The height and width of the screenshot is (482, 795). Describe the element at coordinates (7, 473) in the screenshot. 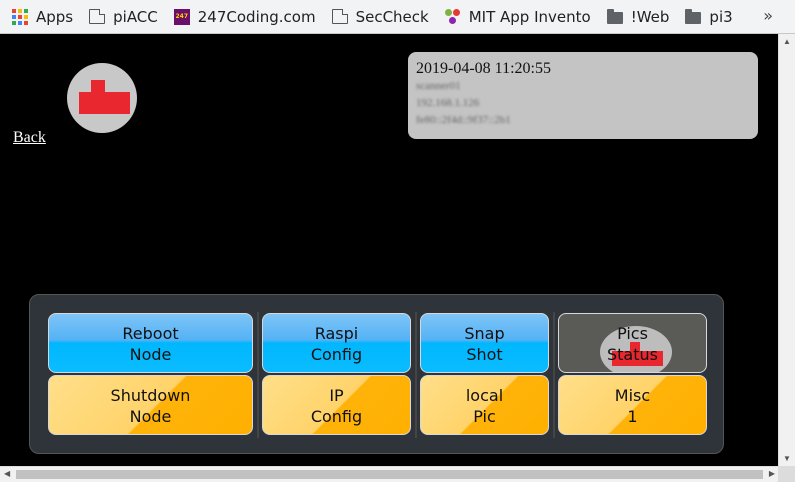

I see `scroll-left-arrow-icon: ◀` at that location.